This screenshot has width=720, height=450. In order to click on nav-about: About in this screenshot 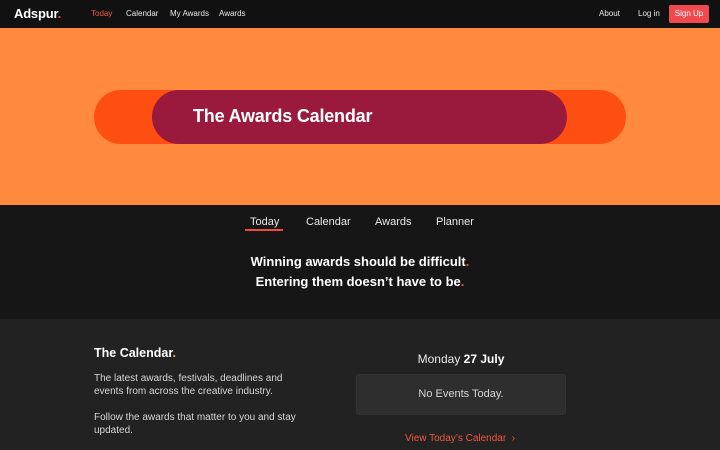, I will do `click(609, 13)`.